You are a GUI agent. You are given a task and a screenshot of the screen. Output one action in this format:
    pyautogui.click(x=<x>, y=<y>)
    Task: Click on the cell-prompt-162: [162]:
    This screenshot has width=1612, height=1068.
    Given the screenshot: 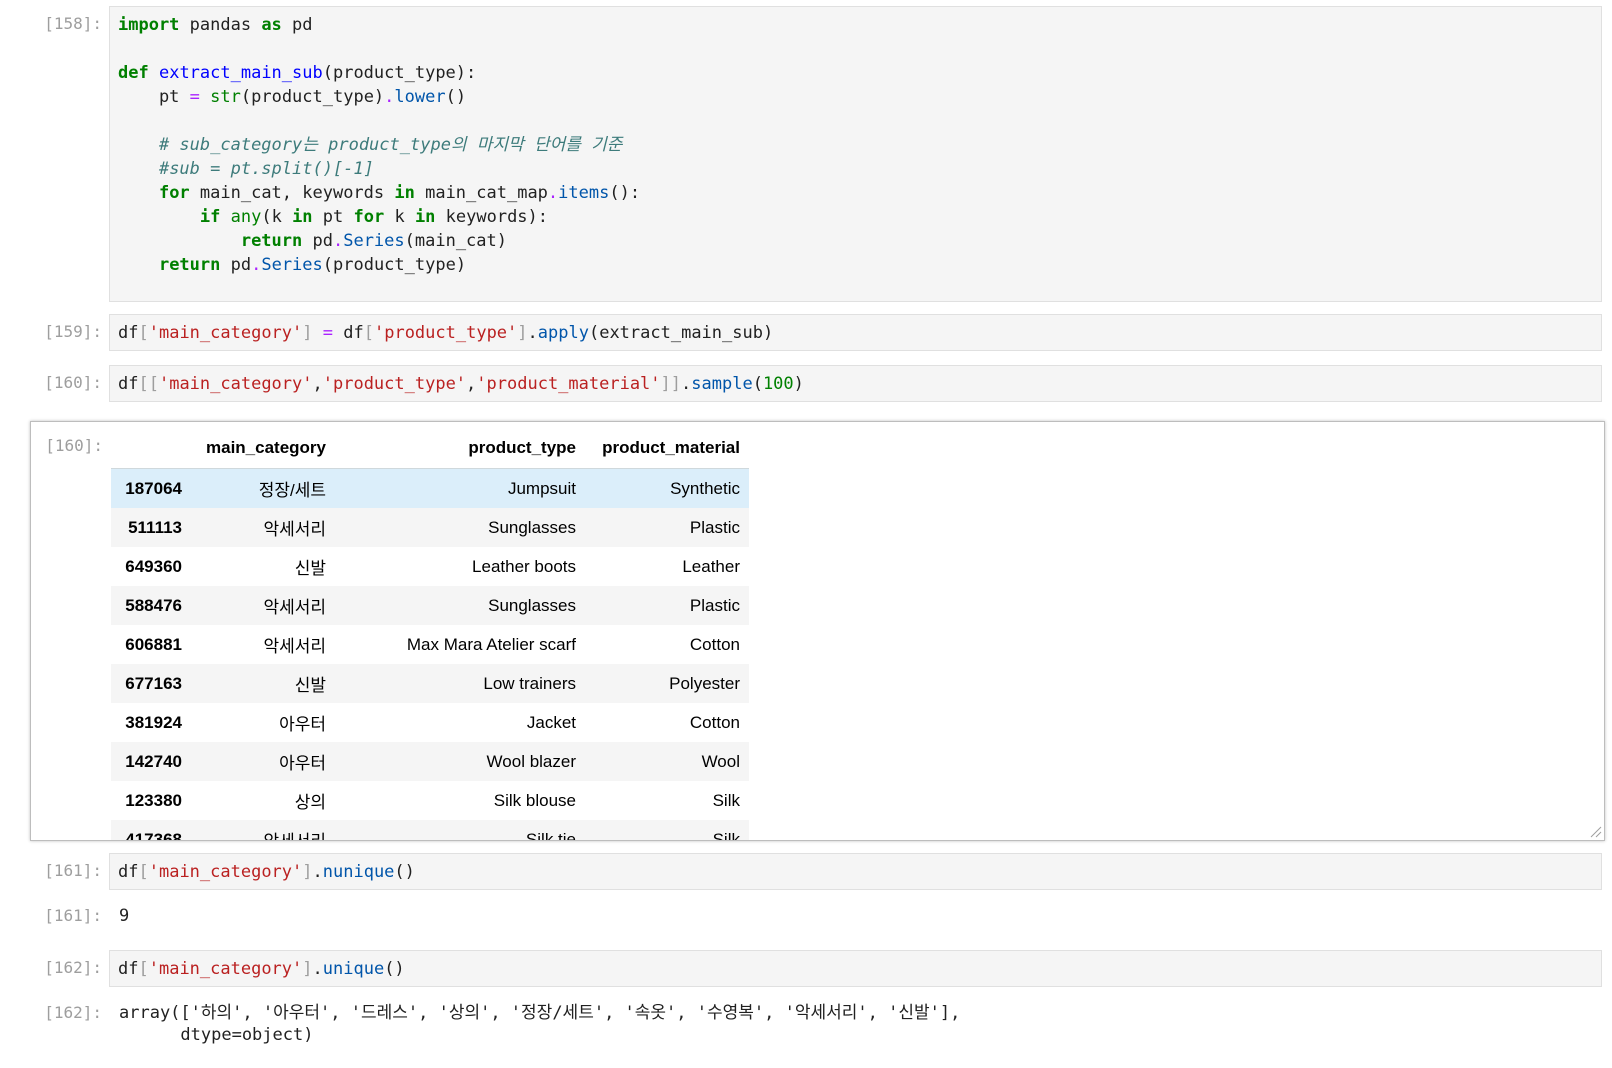 What is the action you would take?
    pyautogui.click(x=73, y=967)
    